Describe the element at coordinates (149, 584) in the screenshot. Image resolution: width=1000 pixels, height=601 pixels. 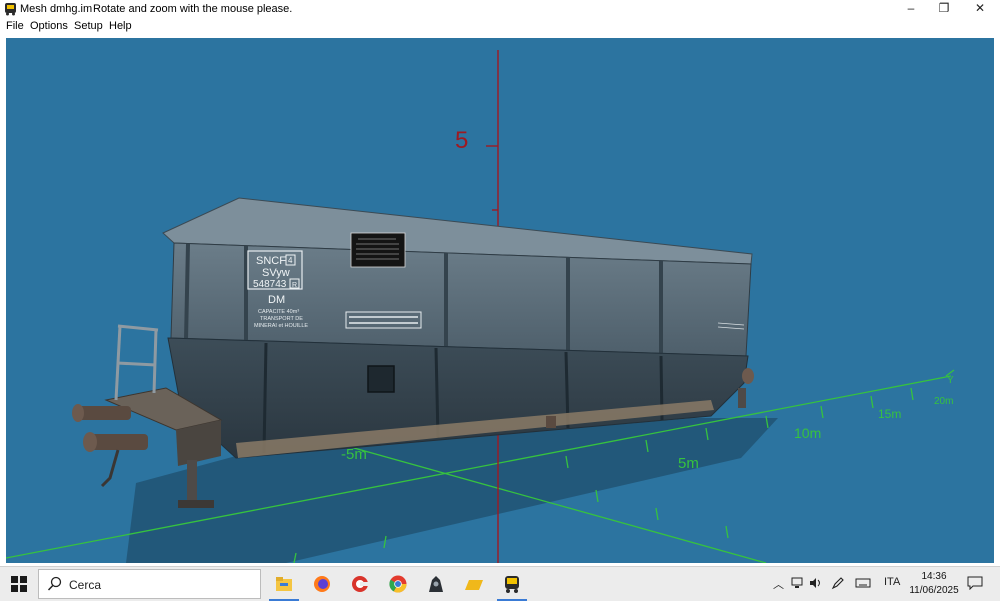
I see `search-box: Cerca` at that location.